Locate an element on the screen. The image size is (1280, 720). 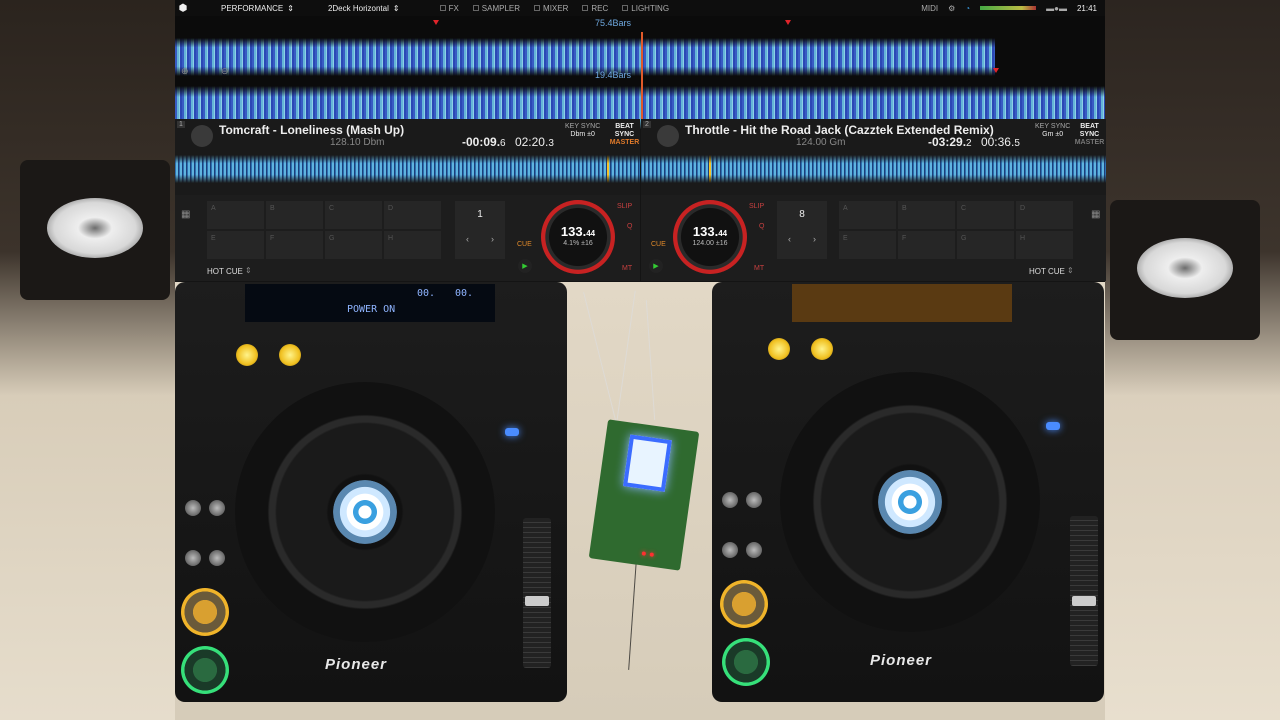
volume-slider-icon: ▬●▬ is located at coordinates (1056, 8).